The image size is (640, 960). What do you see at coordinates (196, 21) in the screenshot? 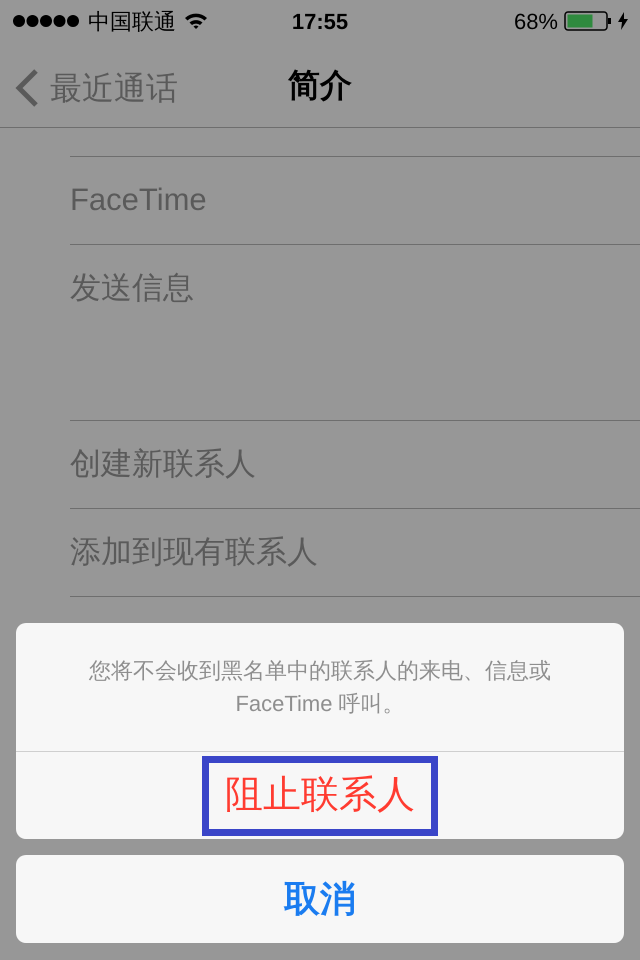
I see `wifi-icon` at bounding box center [196, 21].